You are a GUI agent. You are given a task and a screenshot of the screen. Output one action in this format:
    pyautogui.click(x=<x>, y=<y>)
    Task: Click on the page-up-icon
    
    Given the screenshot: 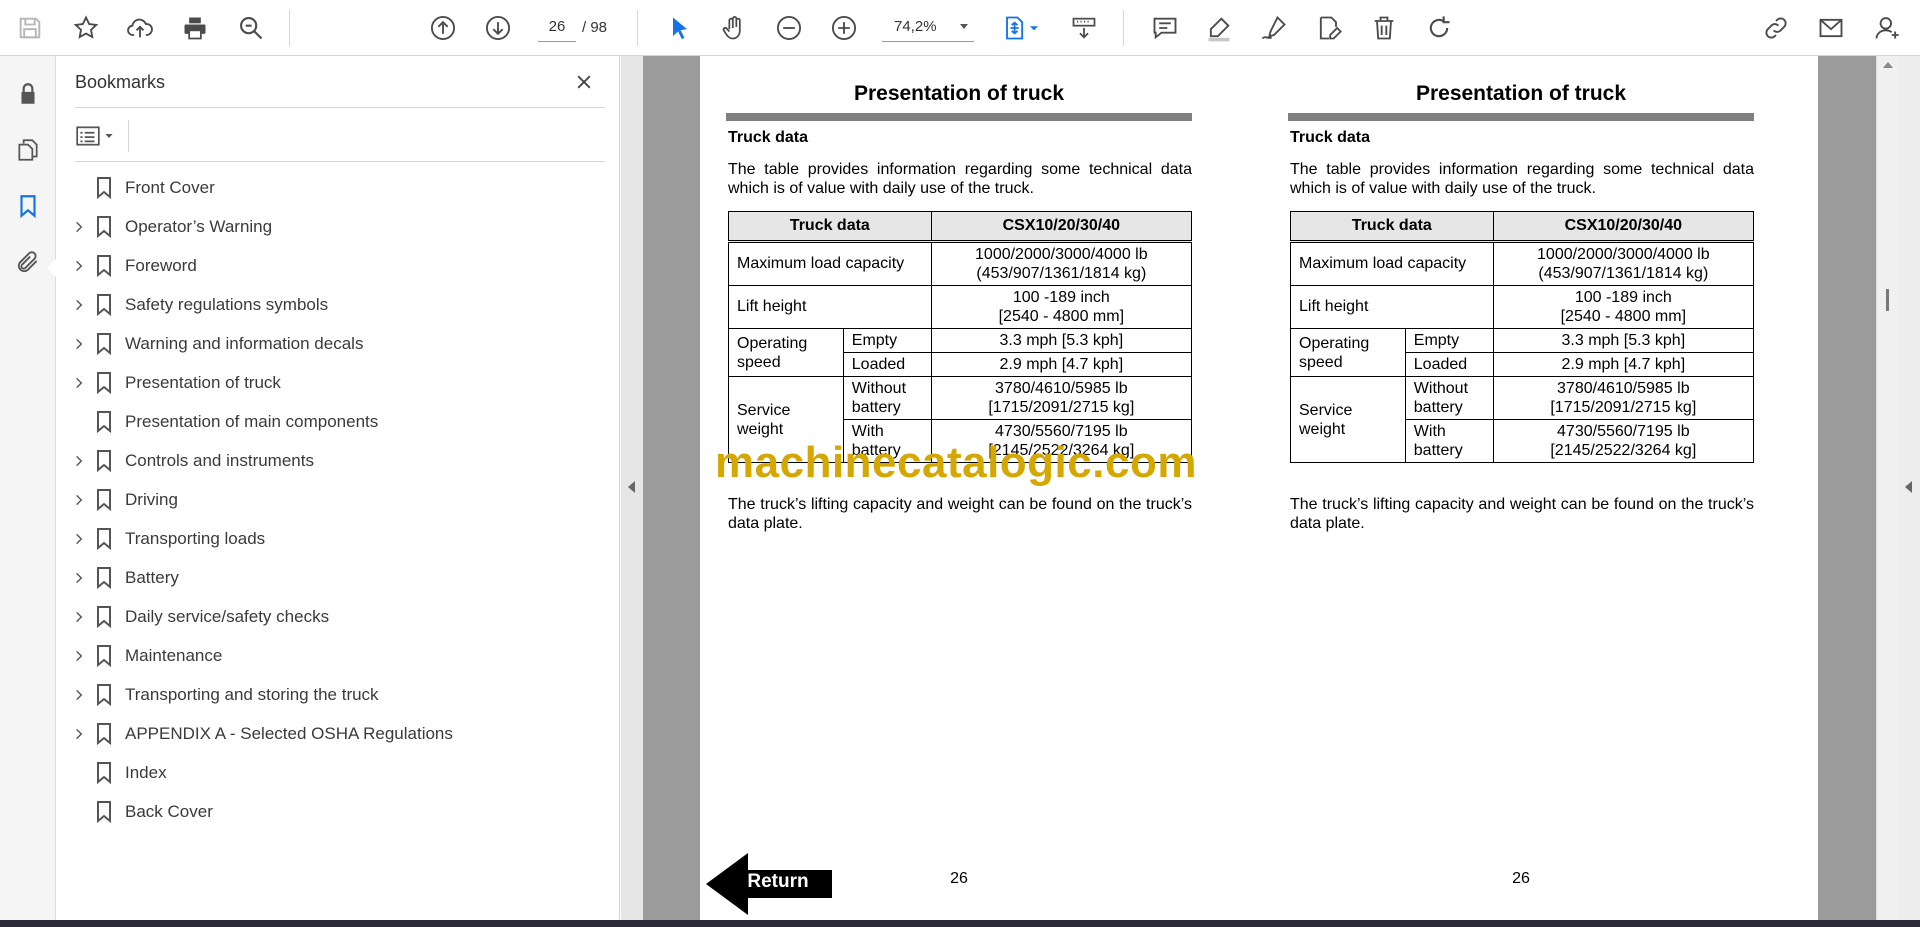 What is the action you would take?
    pyautogui.click(x=443, y=28)
    